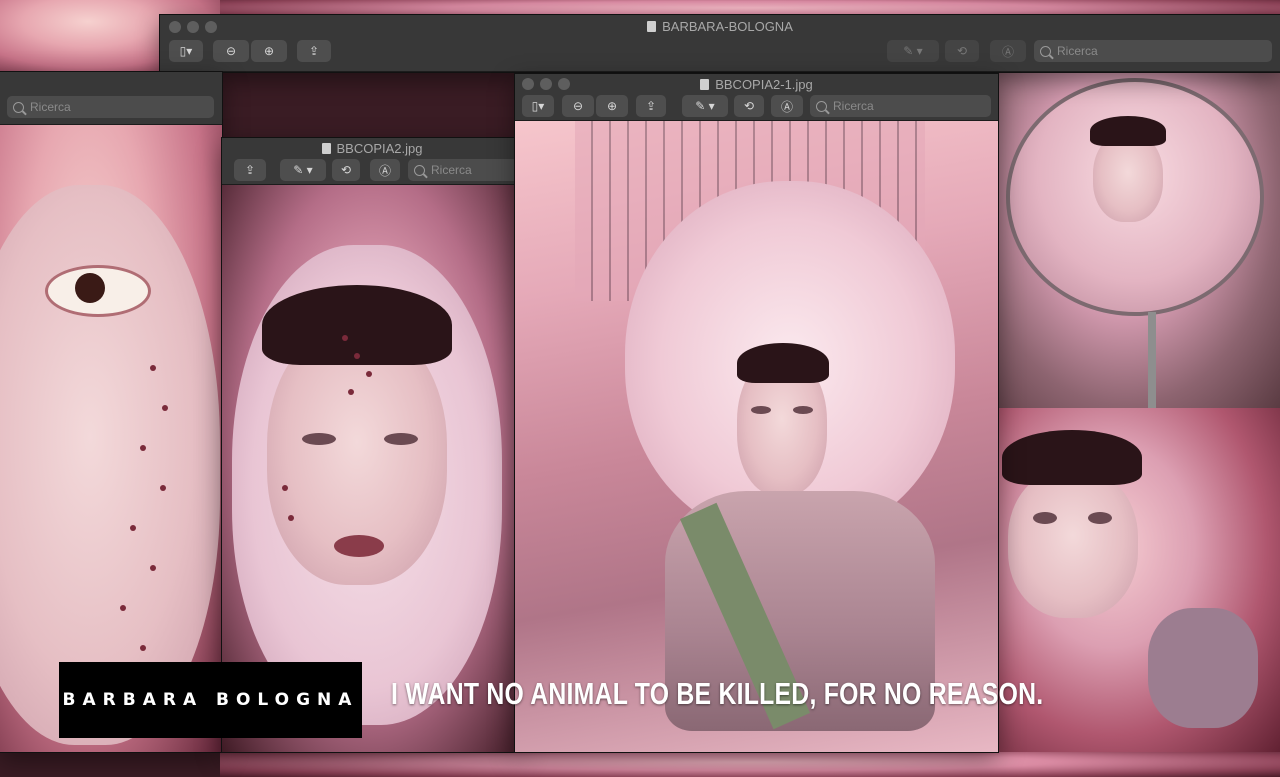 This screenshot has height=777, width=1280. I want to click on background-photo-mirror, so click(1139, 240).